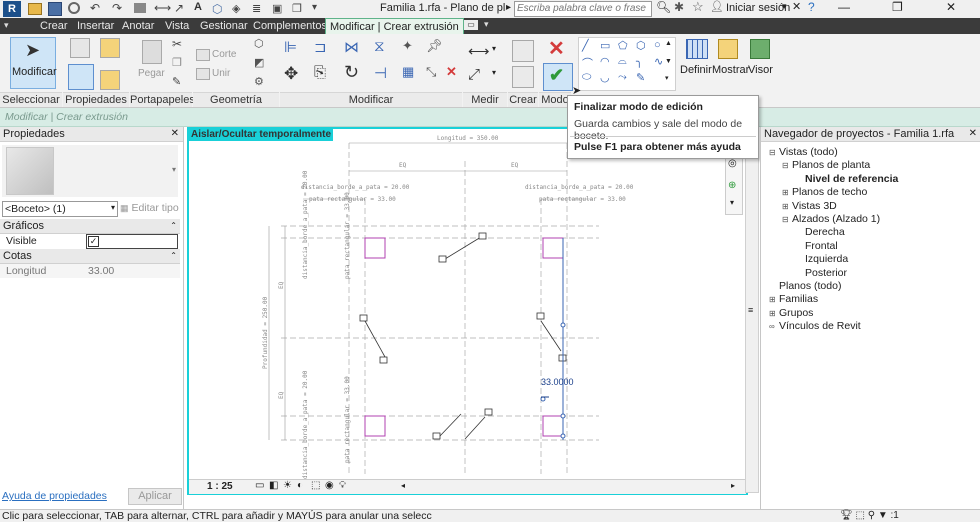 This screenshot has height=522, width=980. What do you see at coordinates (287, 485) in the screenshot?
I see `sun-path-icon: ☀` at bounding box center [287, 485].